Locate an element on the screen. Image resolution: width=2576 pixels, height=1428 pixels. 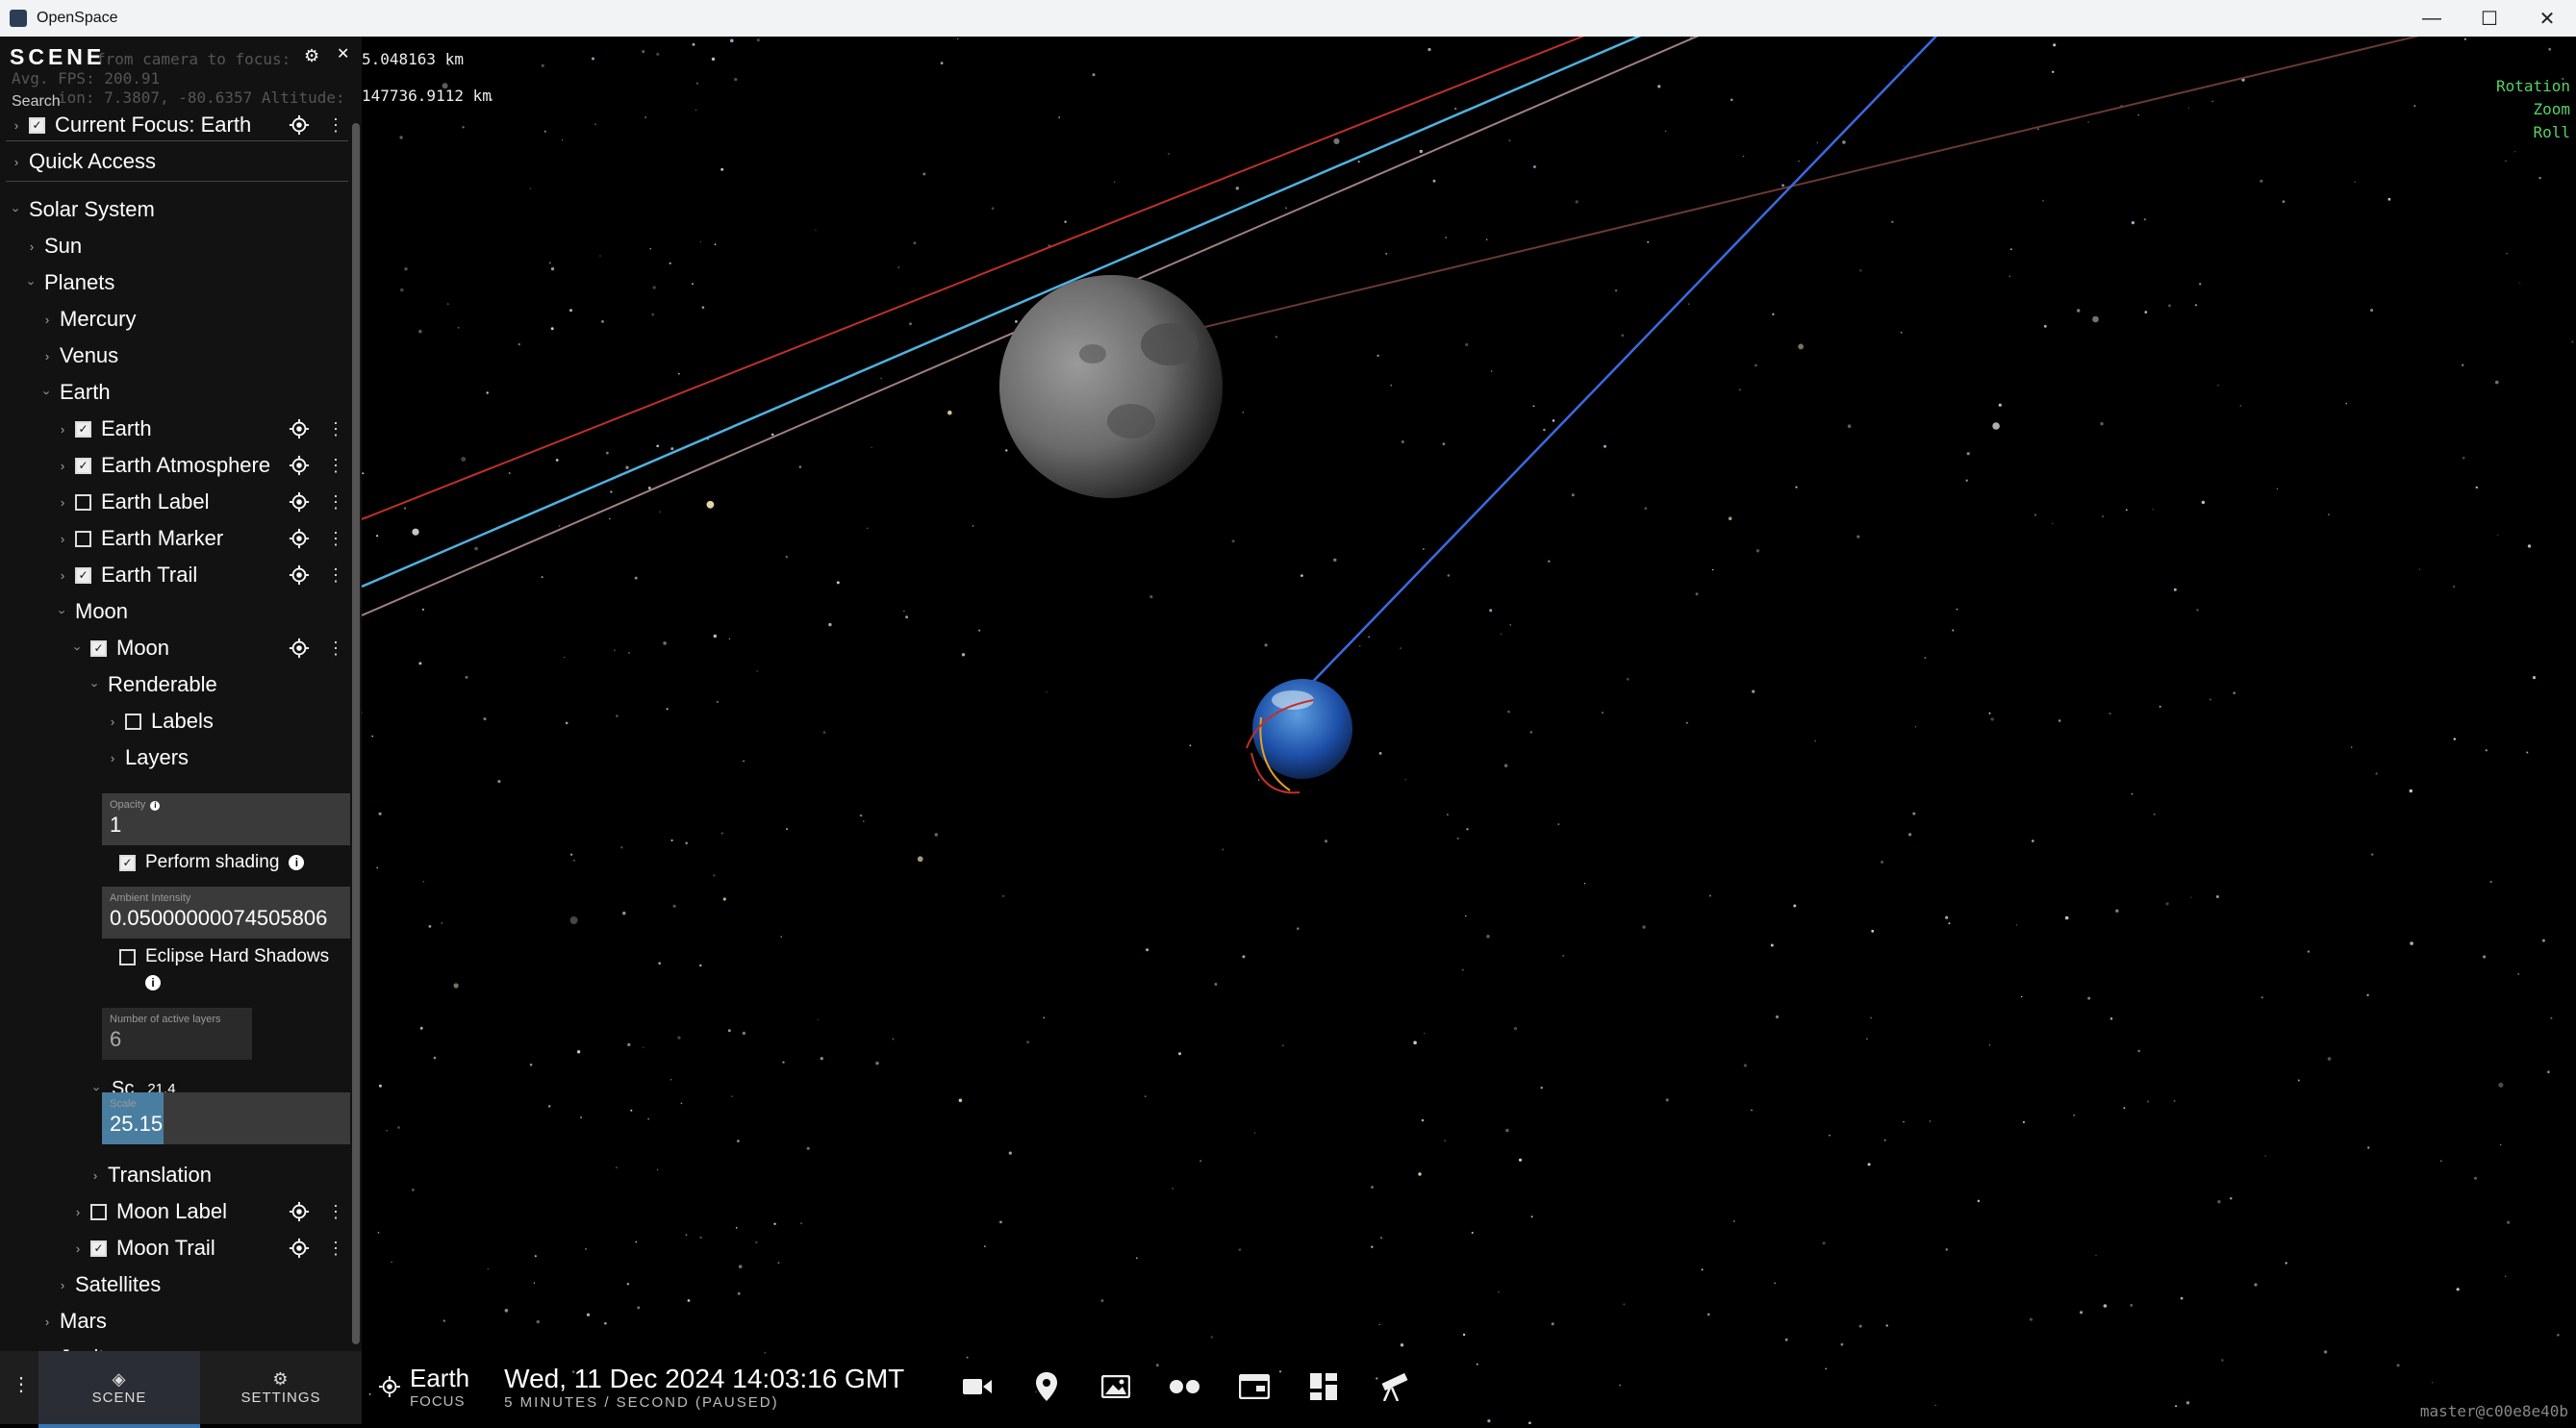
tree-row: › Labels is located at coordinates (175, 721).